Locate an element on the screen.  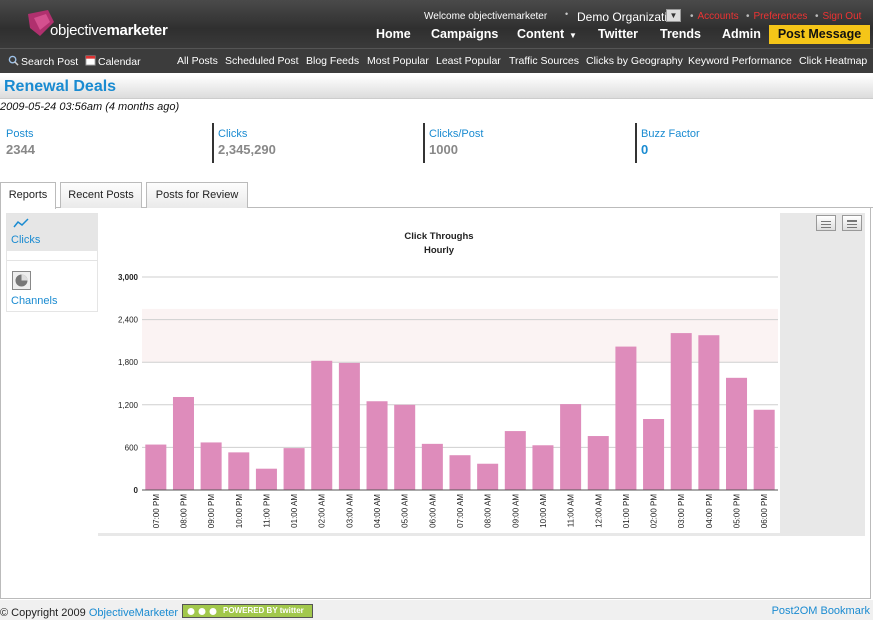
x-tick-label: 04:00 PM is located at coordinates (709, 511).